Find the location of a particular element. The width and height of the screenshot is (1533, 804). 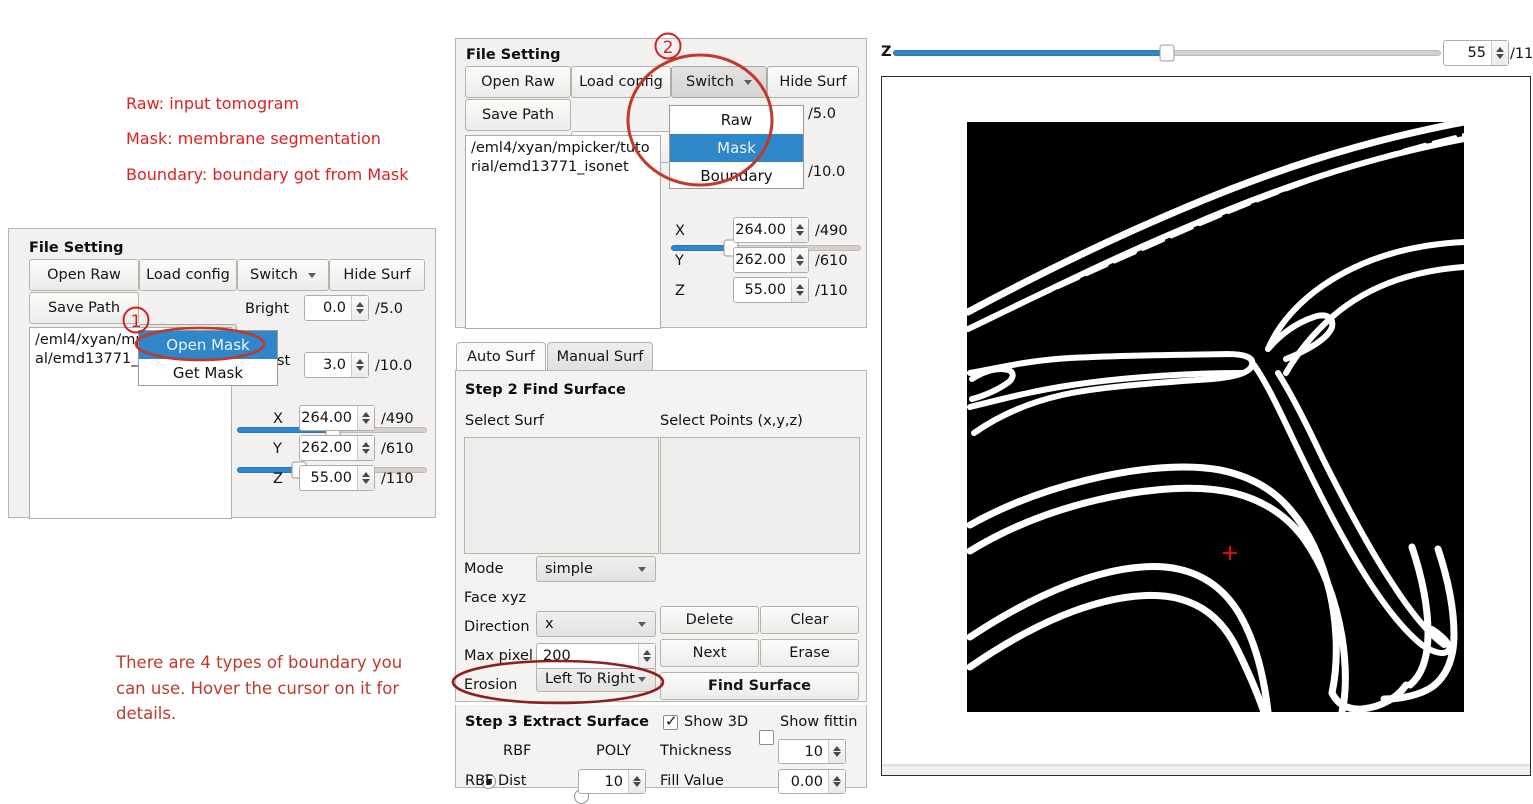

select-points-listbox is located at coordinates (760, 495).